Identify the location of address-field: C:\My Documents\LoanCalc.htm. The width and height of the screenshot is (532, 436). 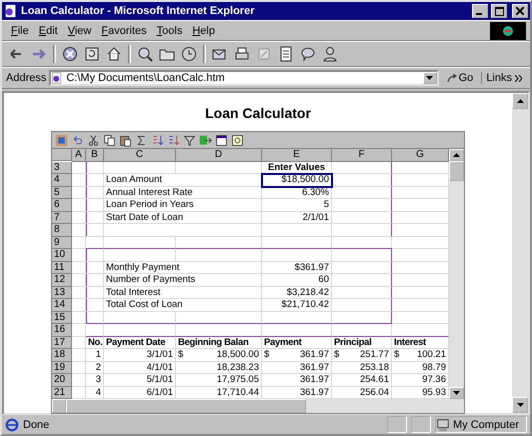
(244, 78).